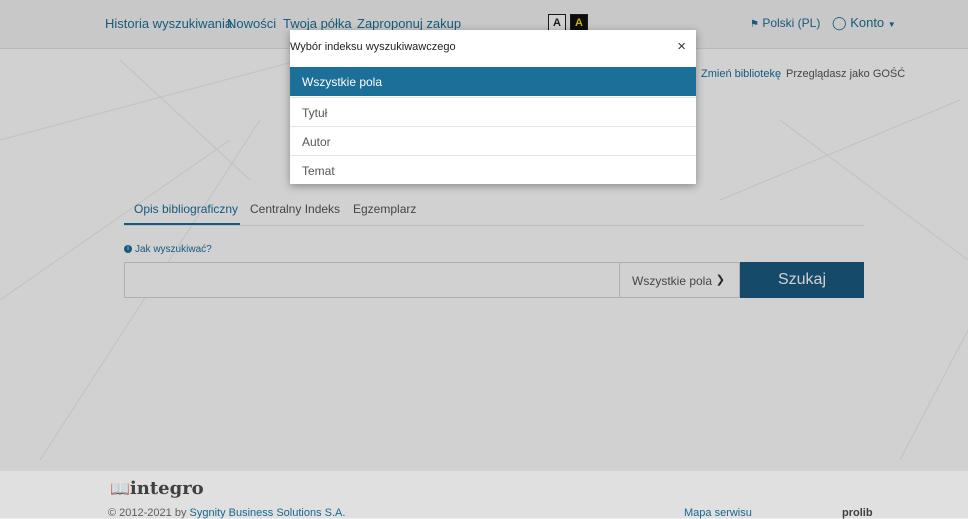  I want to click on modal-backdrop-footer, so click(484, 494).